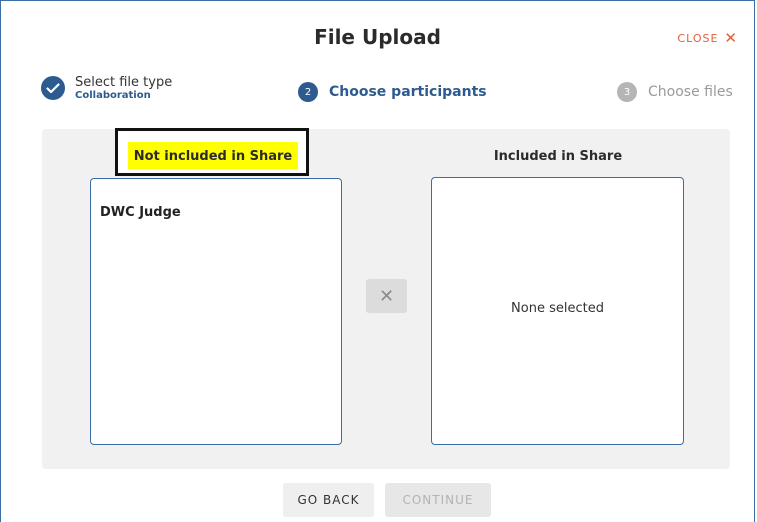  What do you see at coordinates (113, 95) in the screenshot?
I see `step-sublabel: Collaboration` at bounding box center [113, 95].